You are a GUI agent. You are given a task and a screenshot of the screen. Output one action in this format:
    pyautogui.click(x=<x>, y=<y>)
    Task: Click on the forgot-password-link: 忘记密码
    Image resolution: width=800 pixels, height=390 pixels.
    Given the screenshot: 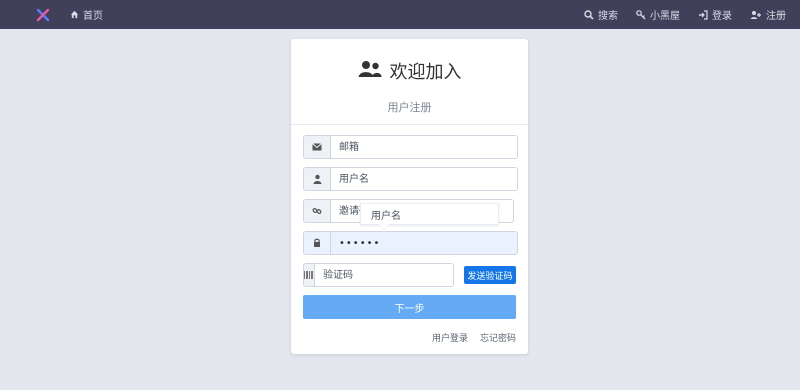 What is the action you would take?
    pyautogui.click(x=498, y=337)
    